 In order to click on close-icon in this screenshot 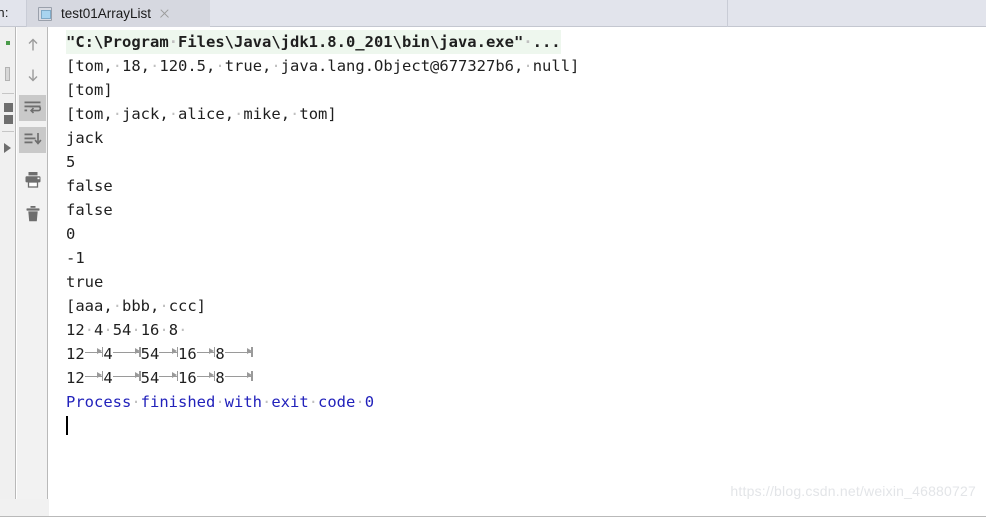, I will do `click(164, 13)`.